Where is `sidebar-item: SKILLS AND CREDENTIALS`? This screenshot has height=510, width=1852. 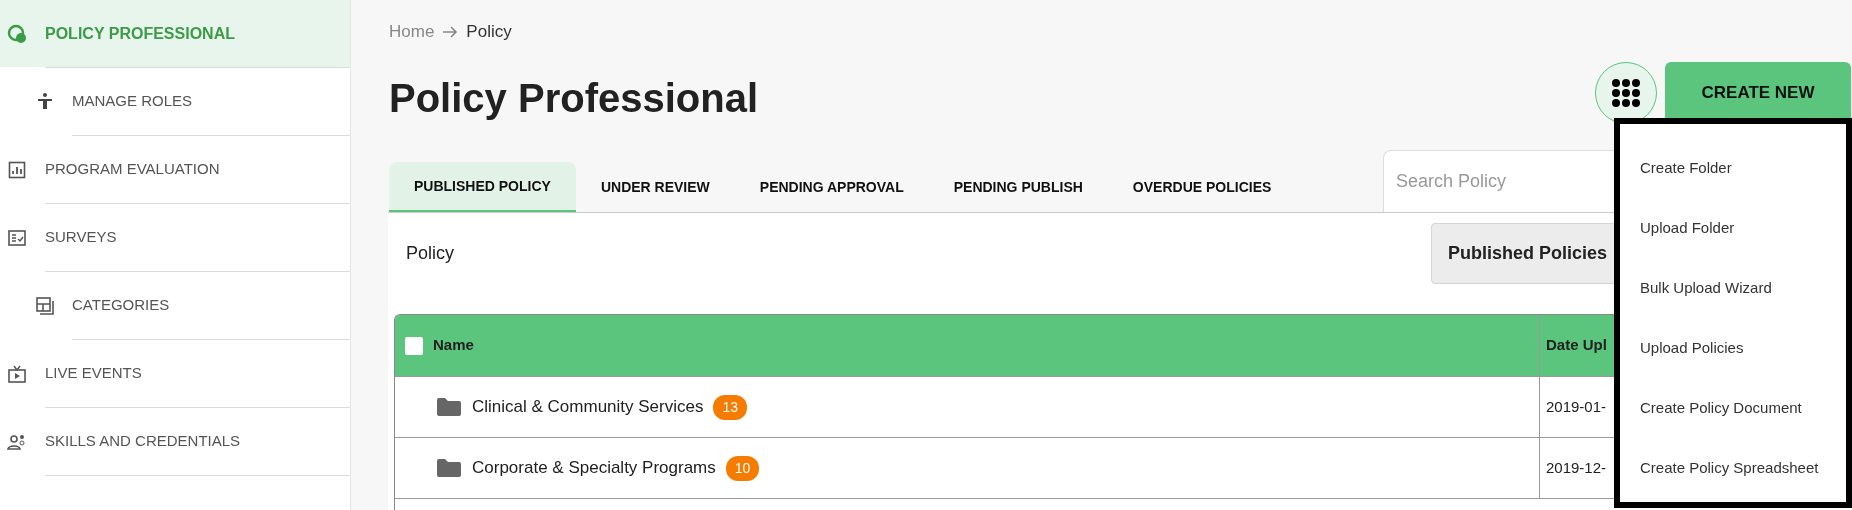
sidebar-item: SKILLS AND CREDENTIALS is located at coordinates (175, 441).